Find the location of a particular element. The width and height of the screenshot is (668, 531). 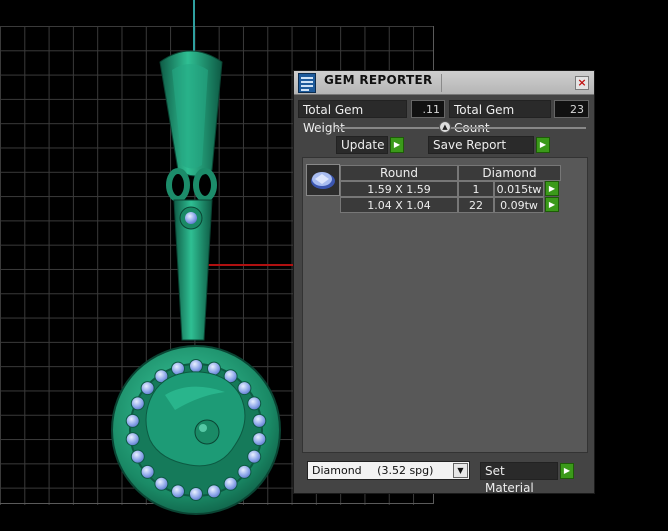

material-density: (3.52 spg) is located at coordinates (405, 470).